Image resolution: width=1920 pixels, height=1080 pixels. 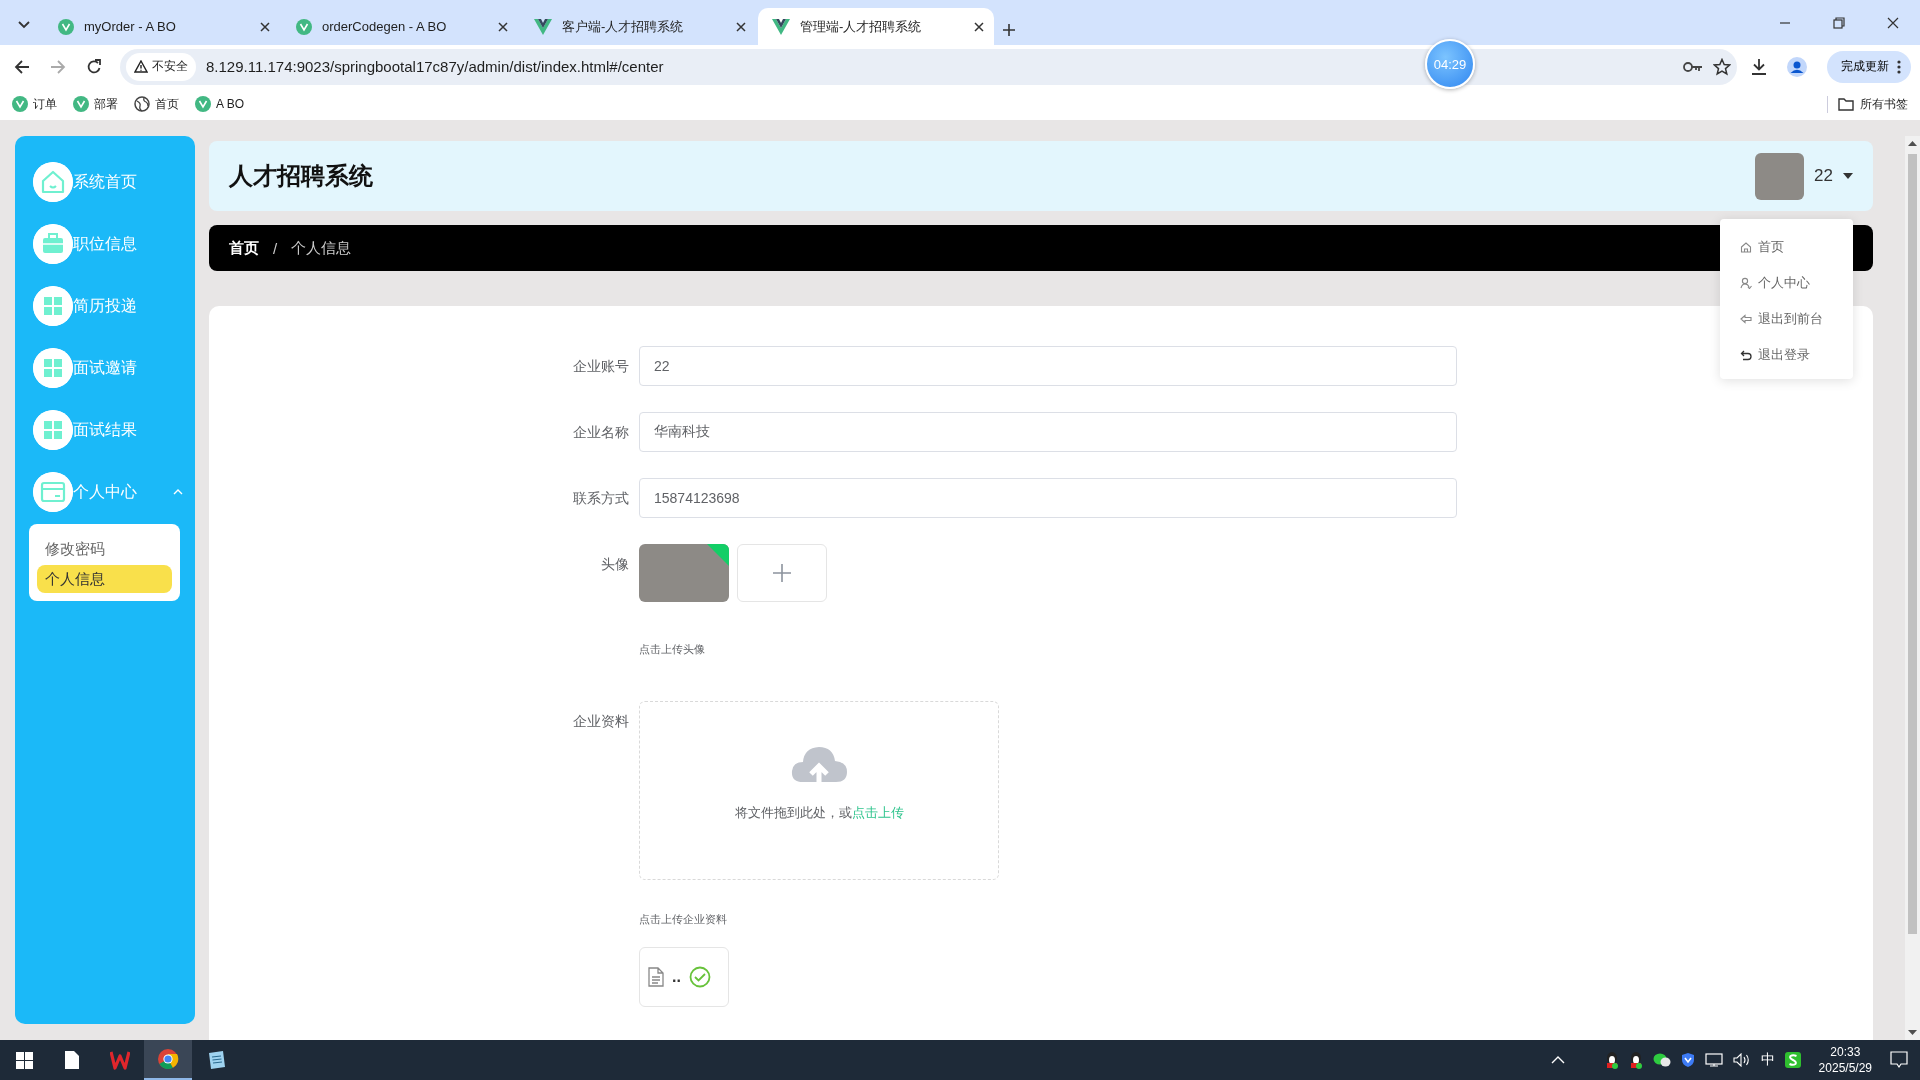 I want to click on breadcrumb-item: 首页, so click(x=244, y=248).